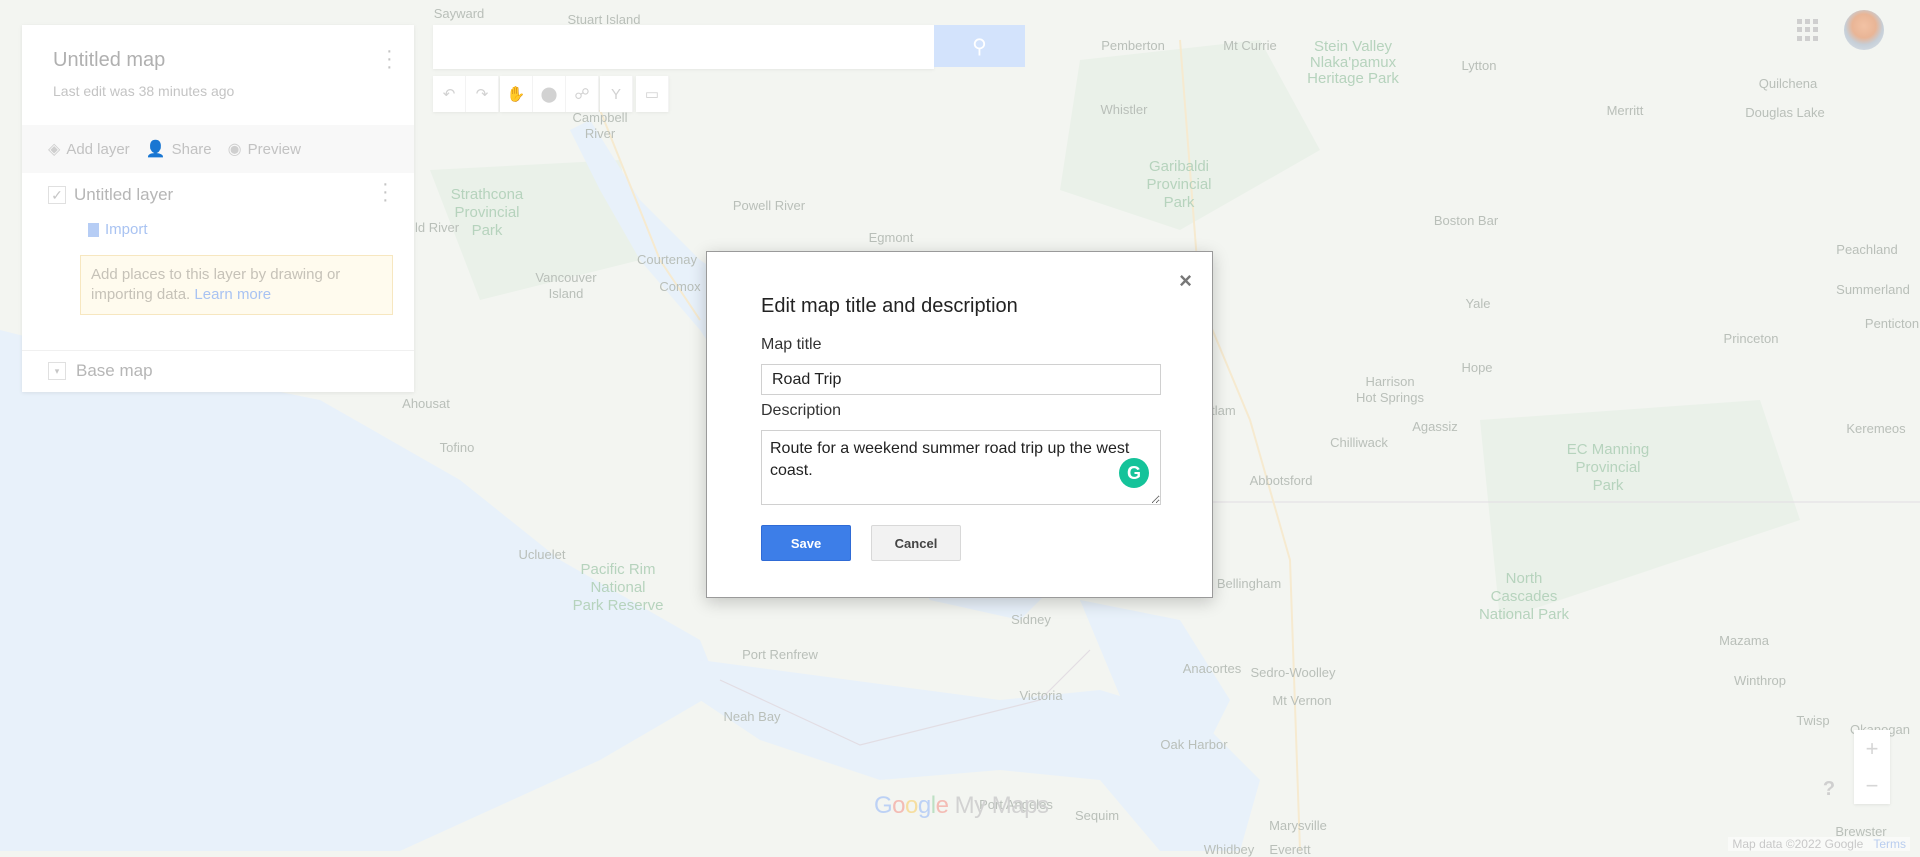 The image size is (1920, 857). I want to click on map-place-label: Bellingham, so click(1249, 583).